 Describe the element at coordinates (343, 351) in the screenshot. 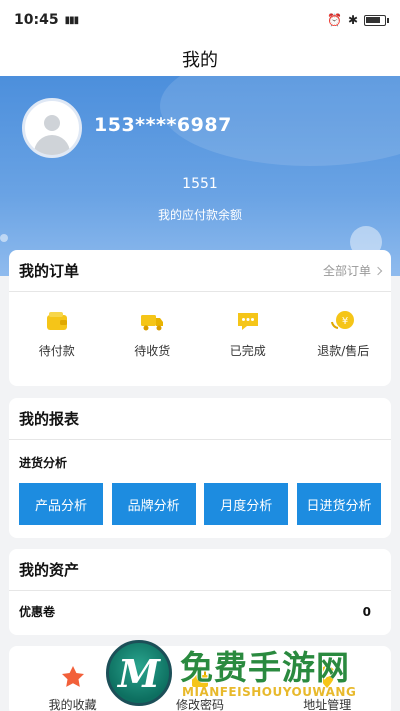

I see `order-item-label: 退款/售后` at that location.